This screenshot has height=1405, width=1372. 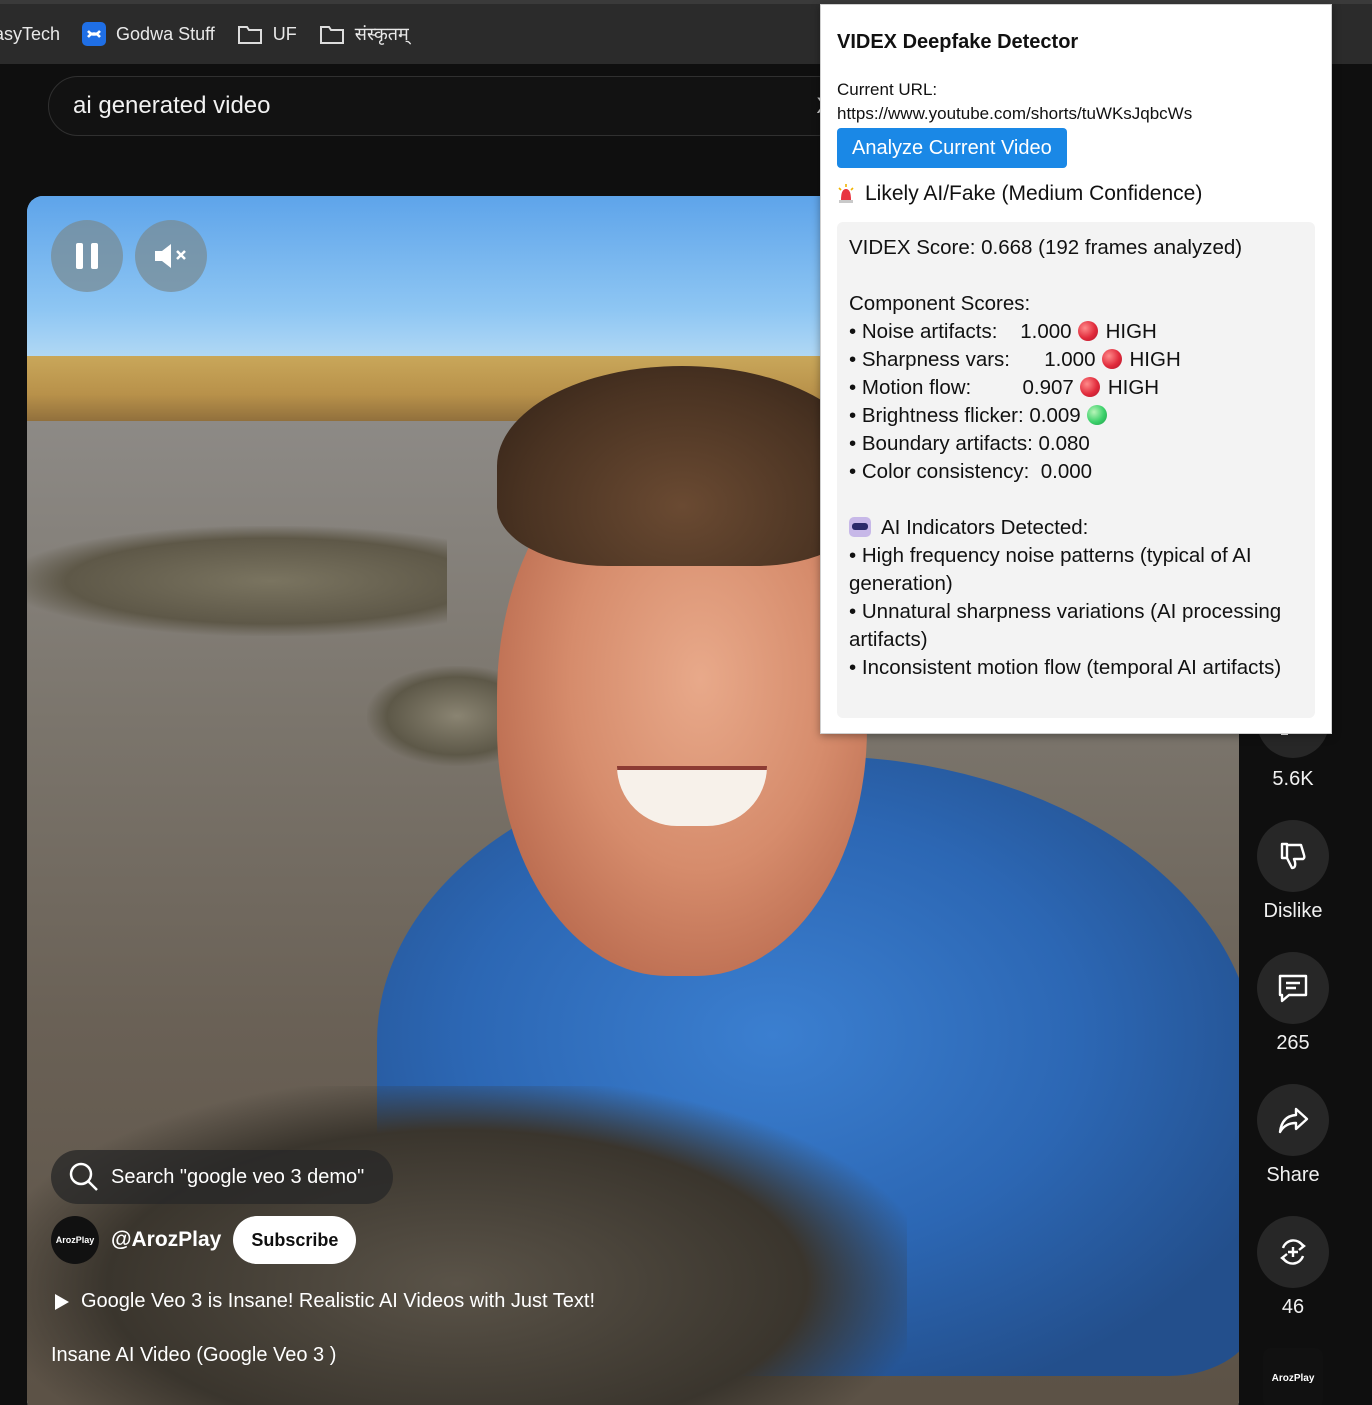 I want to click on current-url-label: Current URL:, so click(x=887, y=89).